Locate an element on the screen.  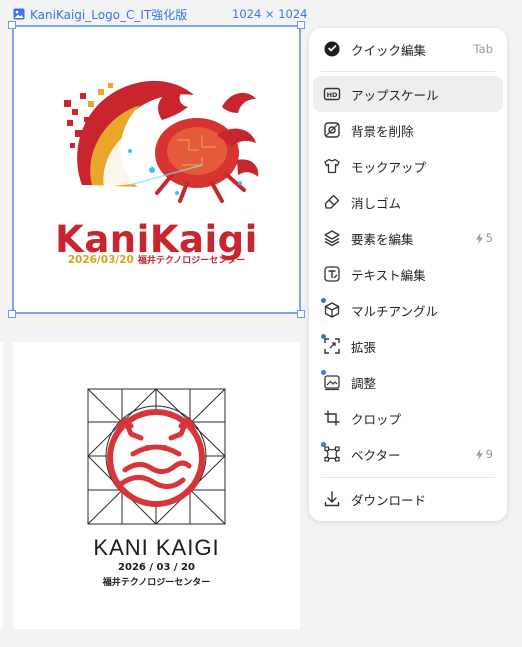
hd-icon: HD is located at coordinates (332, 94).